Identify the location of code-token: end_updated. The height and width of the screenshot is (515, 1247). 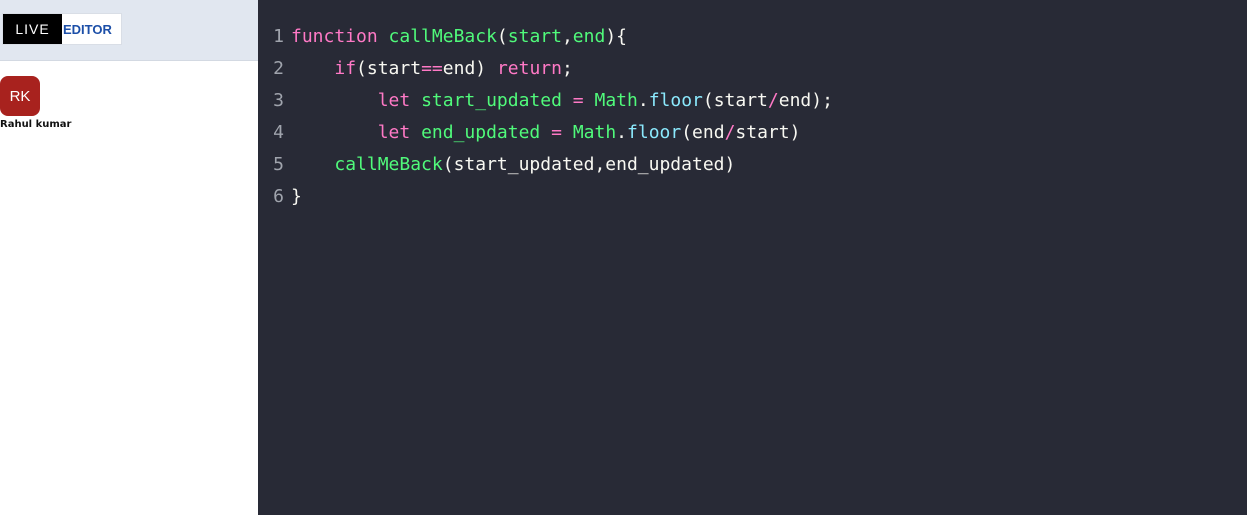
(481, 132).